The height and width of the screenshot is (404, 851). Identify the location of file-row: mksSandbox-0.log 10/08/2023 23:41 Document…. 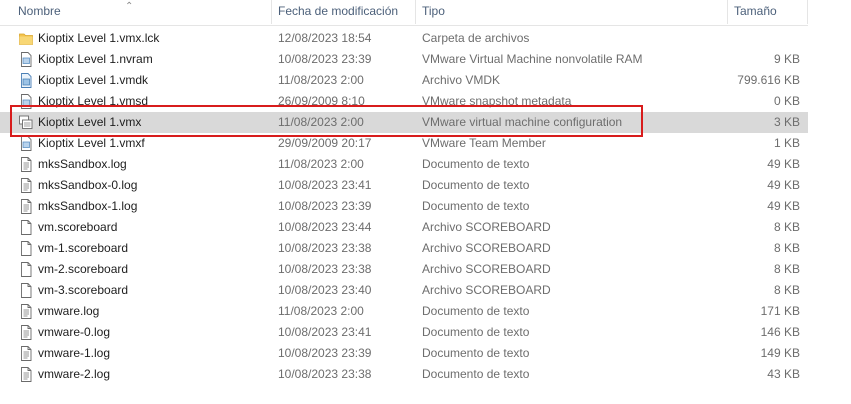
(404, 185).